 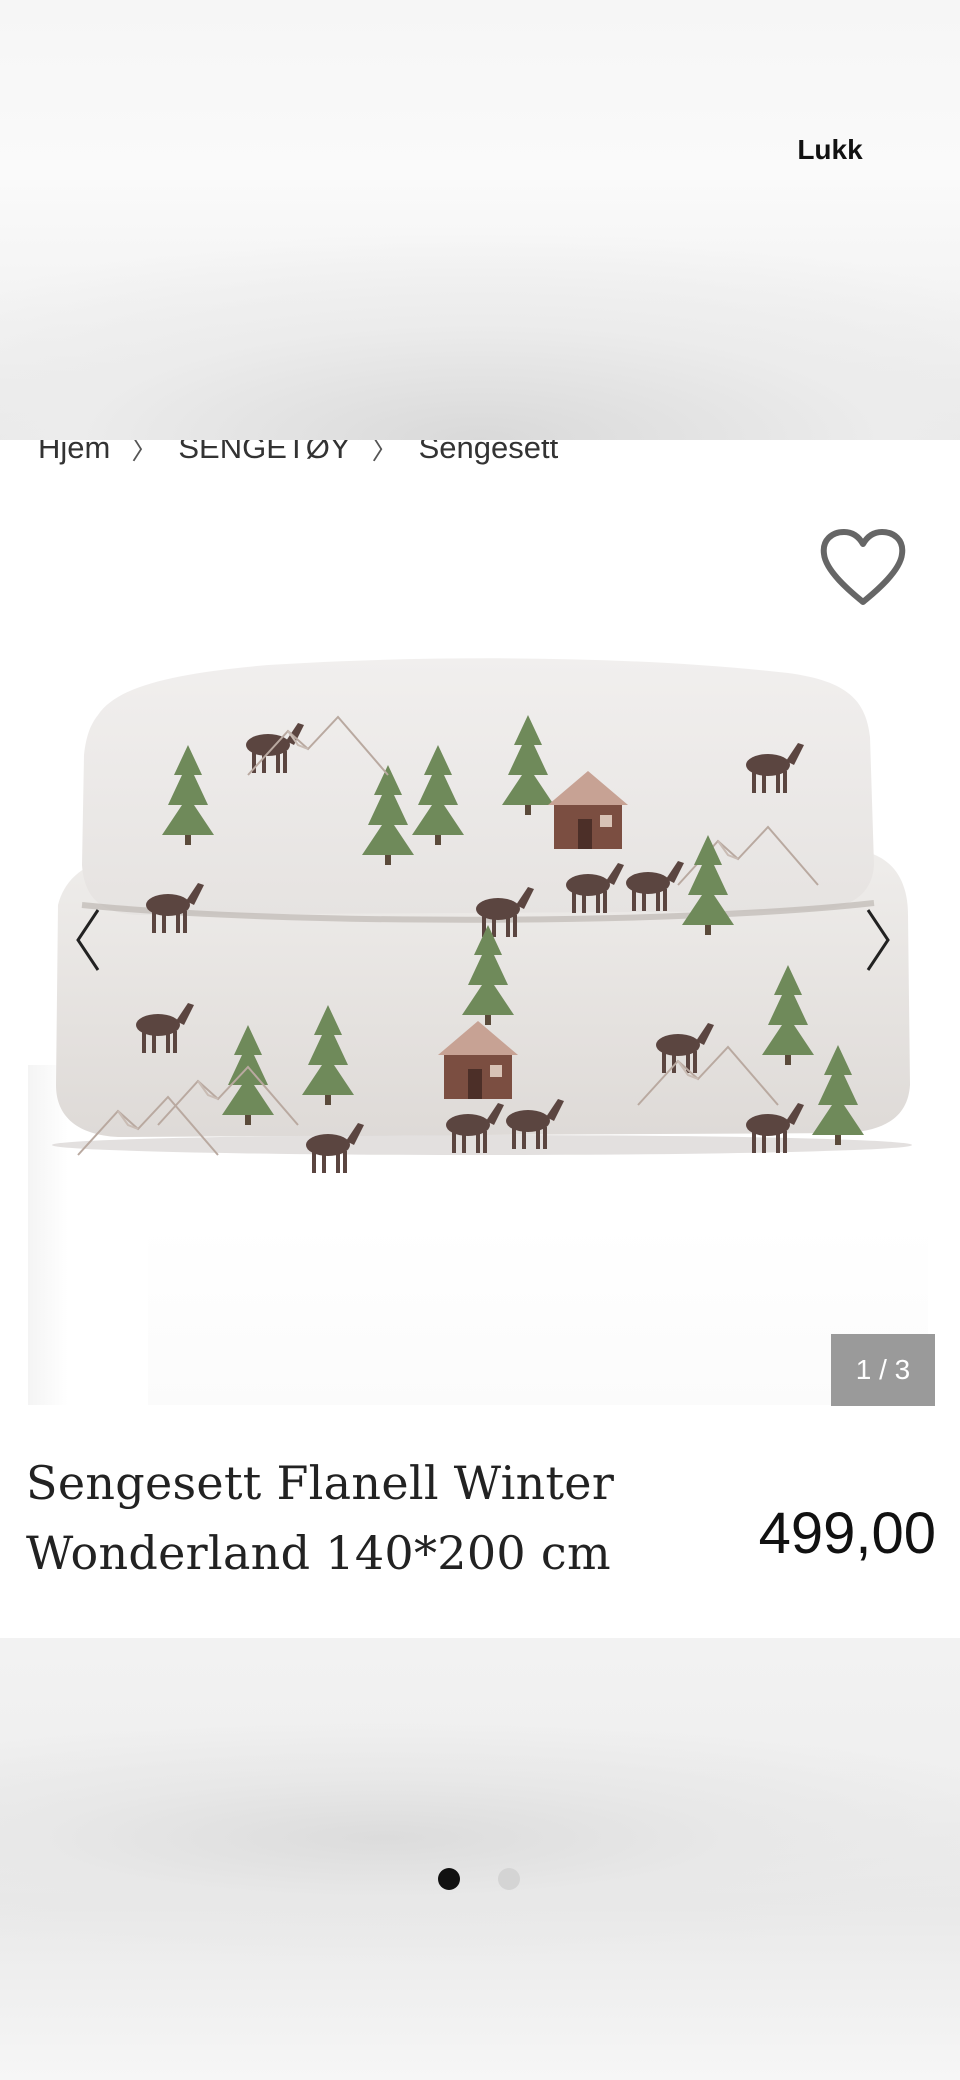 I want to click on chevron-right-icon, so click(x=876, y=940).